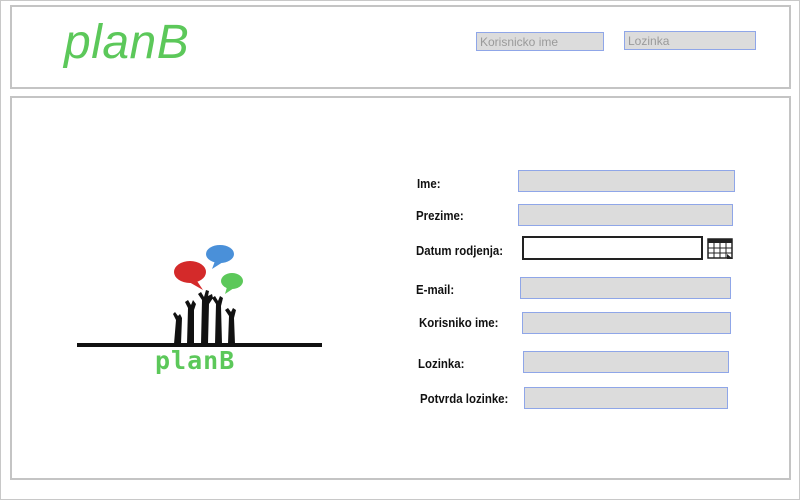 This screenshot has height=500, width=800. Describe the element at coordinates (190, 272) in the screenshot. I see `speech-bubble-red` at that location.